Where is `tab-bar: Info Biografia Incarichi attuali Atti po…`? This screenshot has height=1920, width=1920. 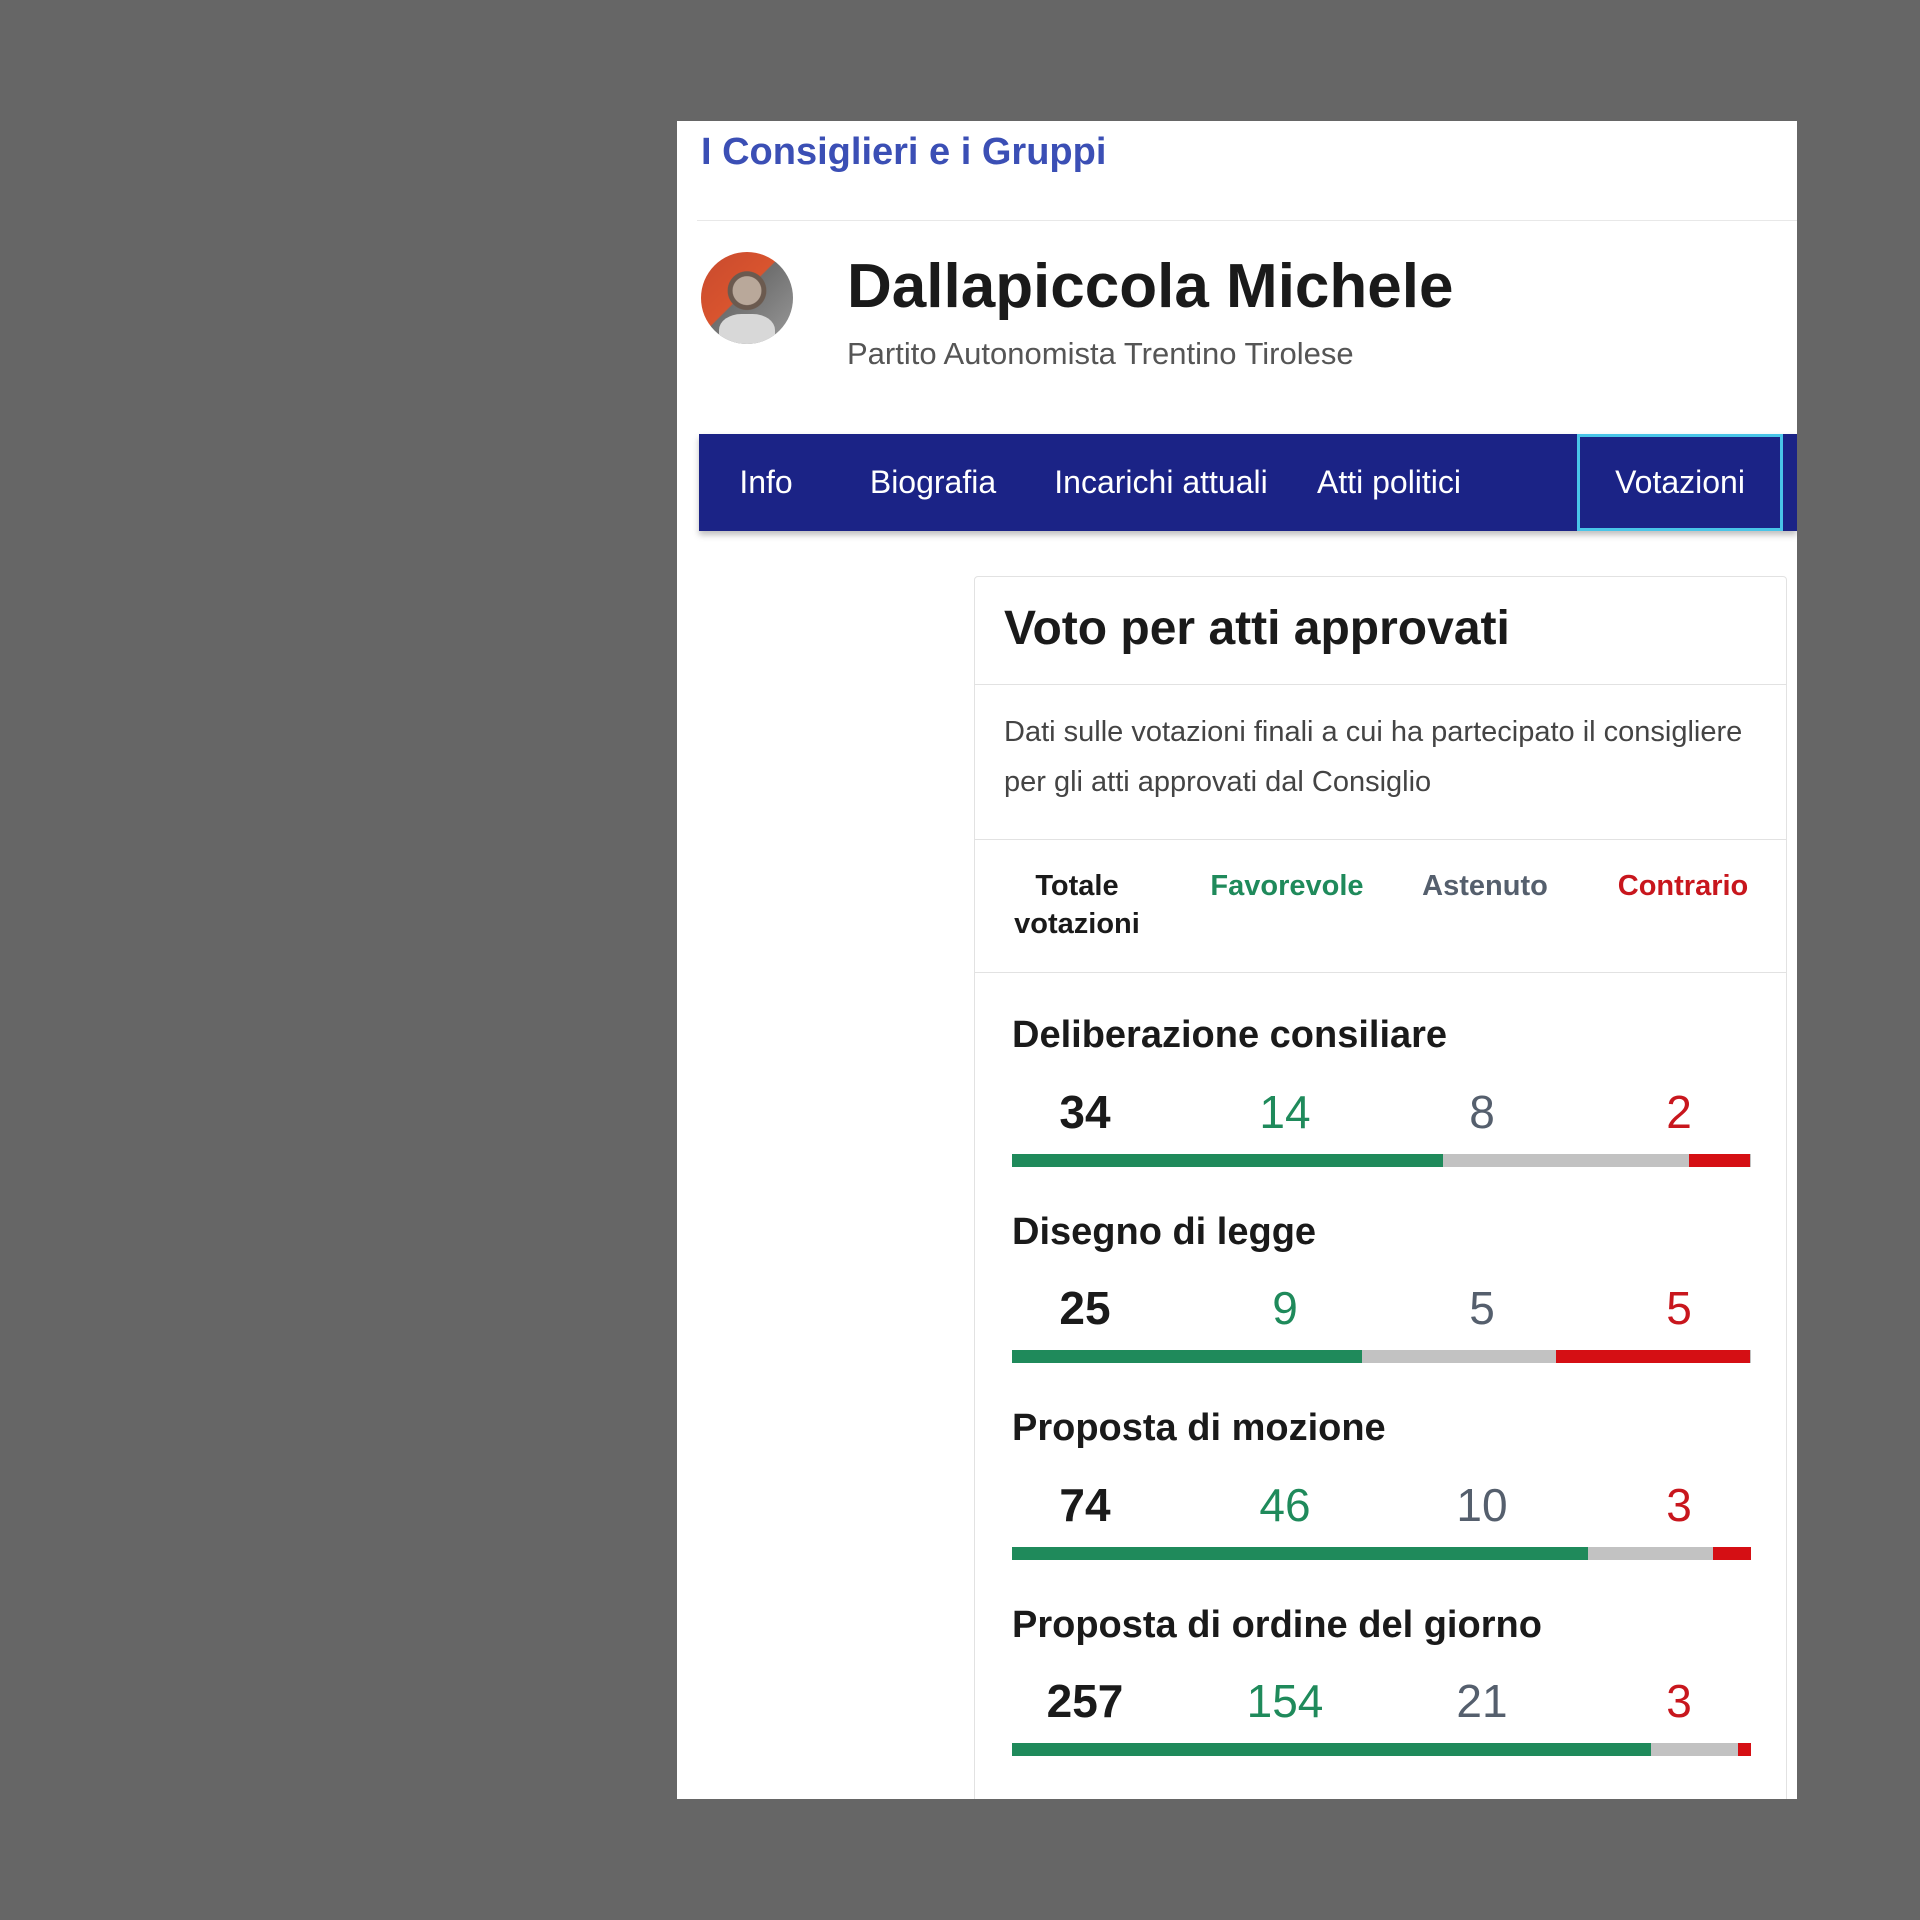 tab-bar: Info Biografia Incarichi attuali Atti po… is located at coordinates (1248, 482).